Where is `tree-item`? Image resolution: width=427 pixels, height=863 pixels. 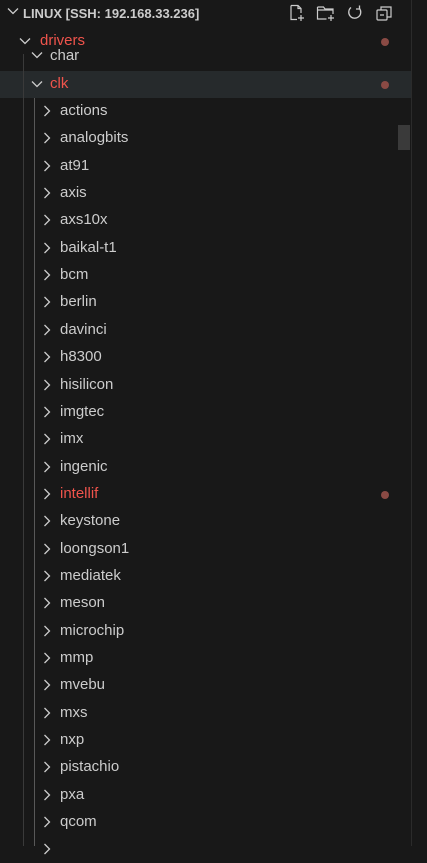
tree-item is located at coordinates (205, 849).